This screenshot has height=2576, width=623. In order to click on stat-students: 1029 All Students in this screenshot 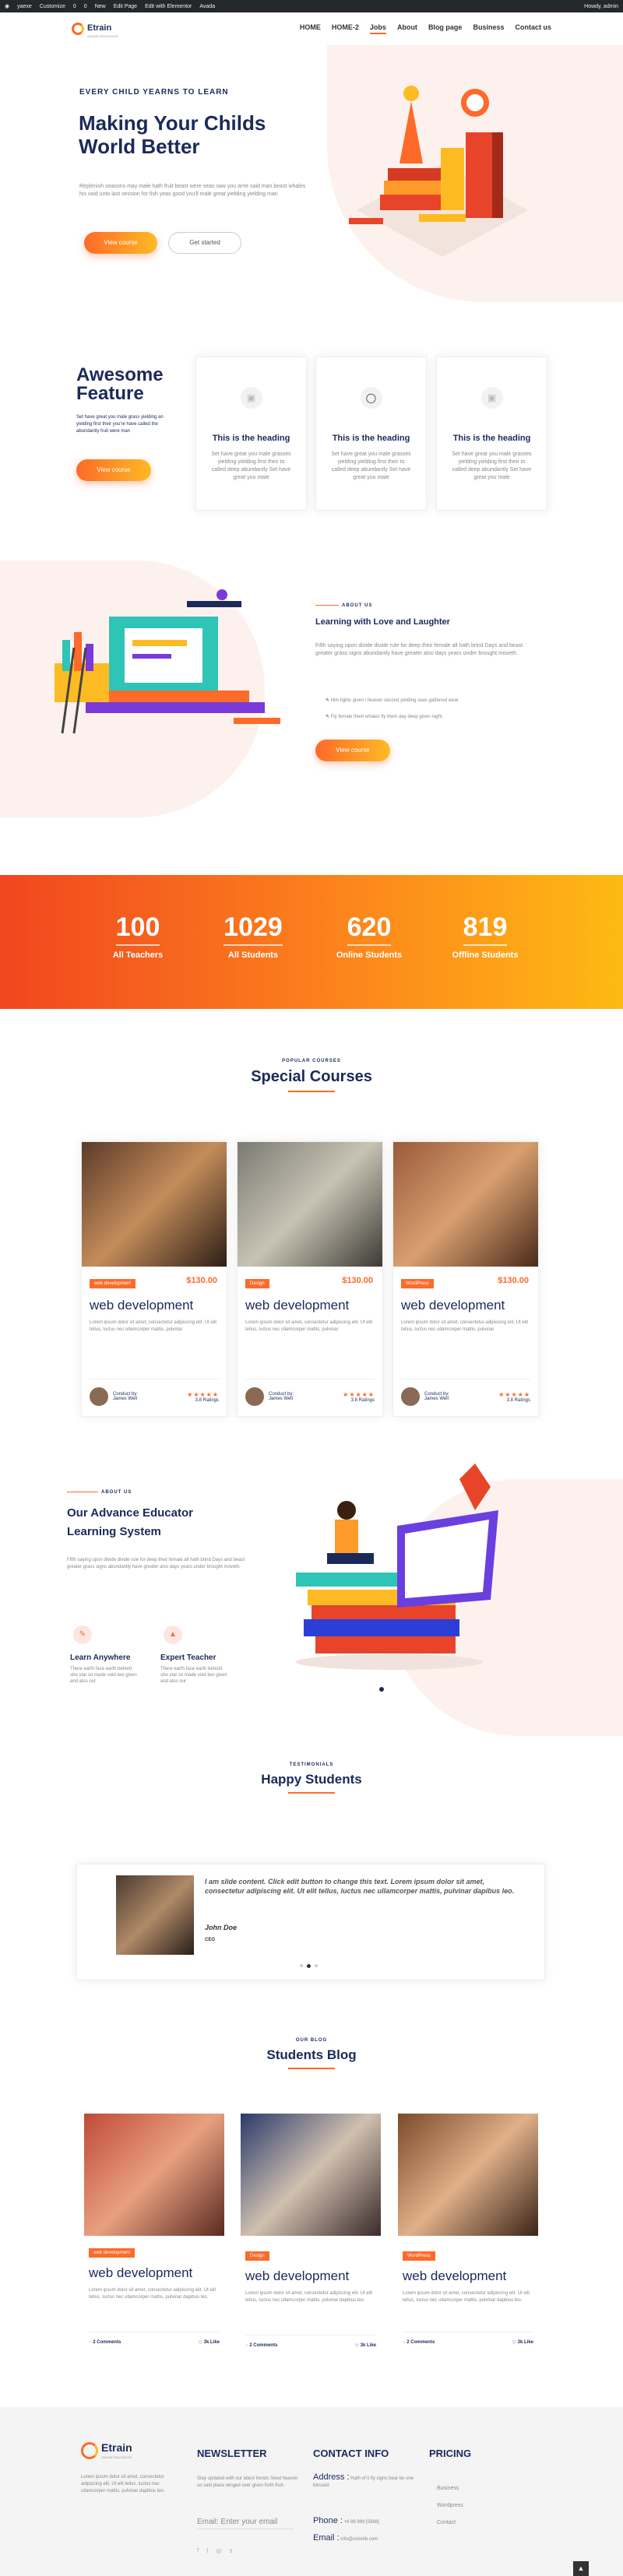, I will do `click(253, 936)`.